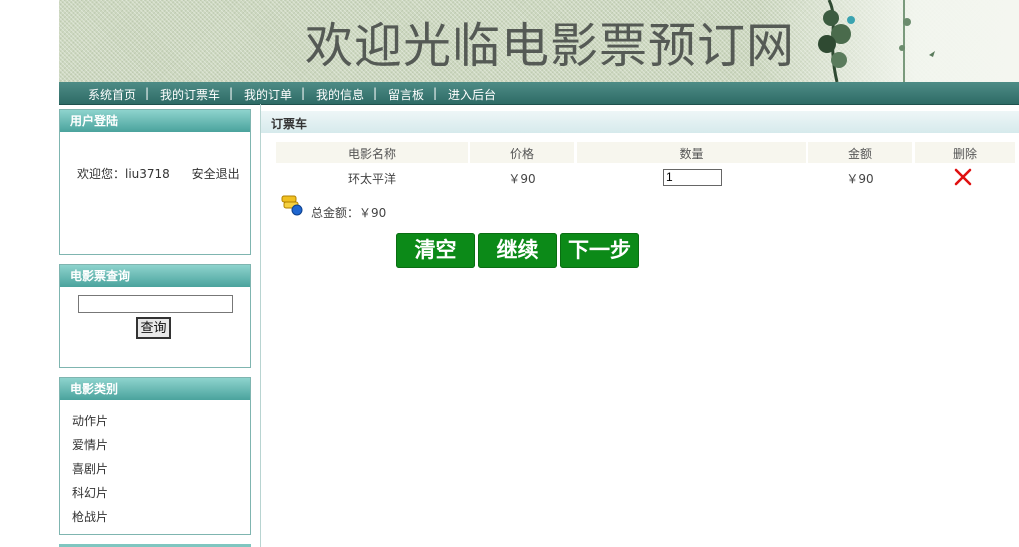 This screenshot has width=1019, height=547. What do you see at coordinates (860, 179) in the screenshot?
I see `cart-row-amount: ￥90` at bounding box center [860, 179].